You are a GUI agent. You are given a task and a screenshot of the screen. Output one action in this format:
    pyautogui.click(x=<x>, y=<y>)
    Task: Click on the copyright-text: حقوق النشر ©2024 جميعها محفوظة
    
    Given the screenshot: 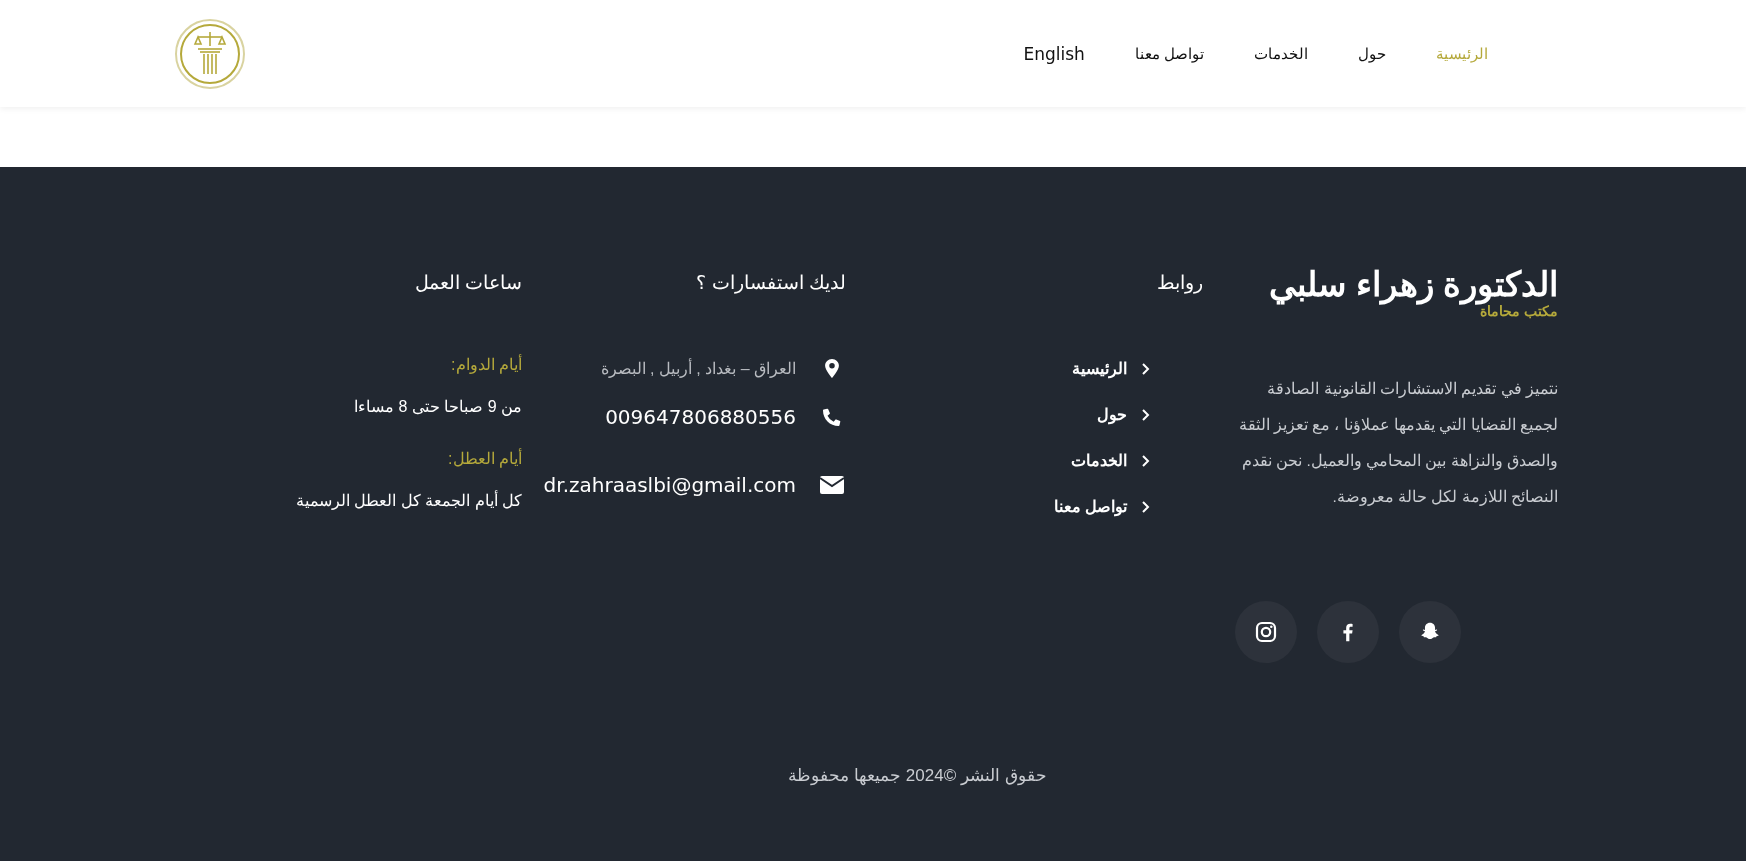 What is the action you would take?
    pyautogui.click(x=917, y=775)
    